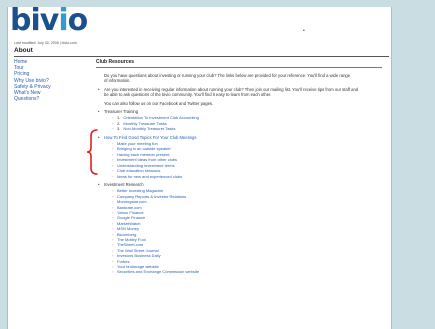  I want to click on investment-research-title: Investment Research, so click(124, 184).